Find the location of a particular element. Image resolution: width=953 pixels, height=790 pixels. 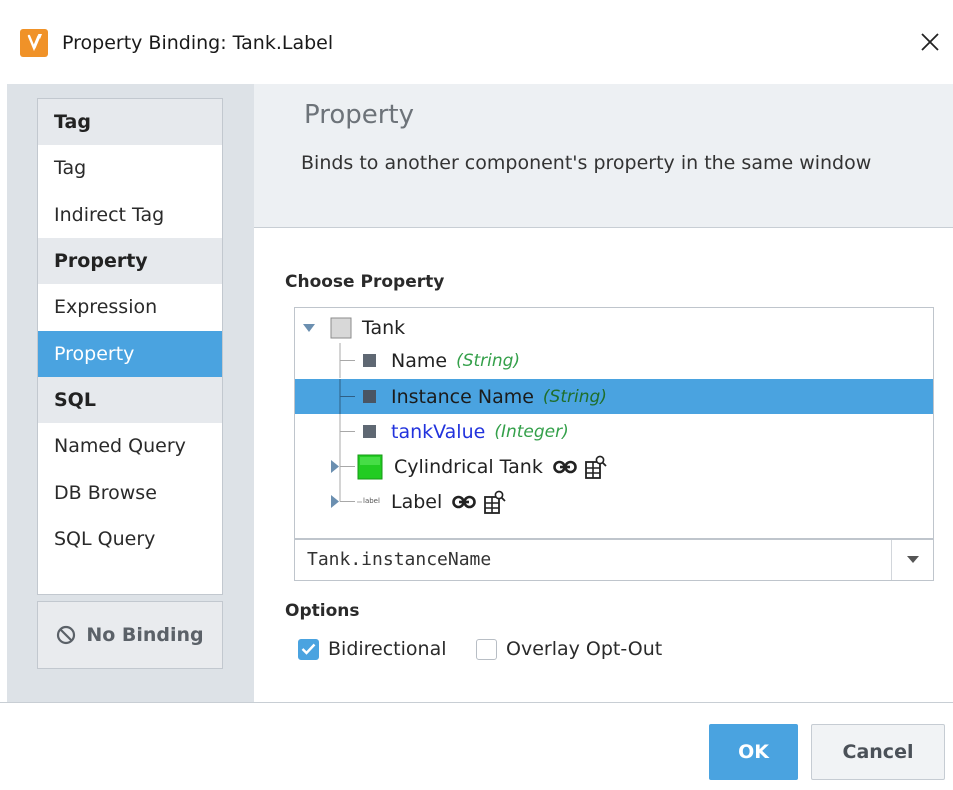

bidirectional-label: Bidirectional is located at coordinates (387, 649).